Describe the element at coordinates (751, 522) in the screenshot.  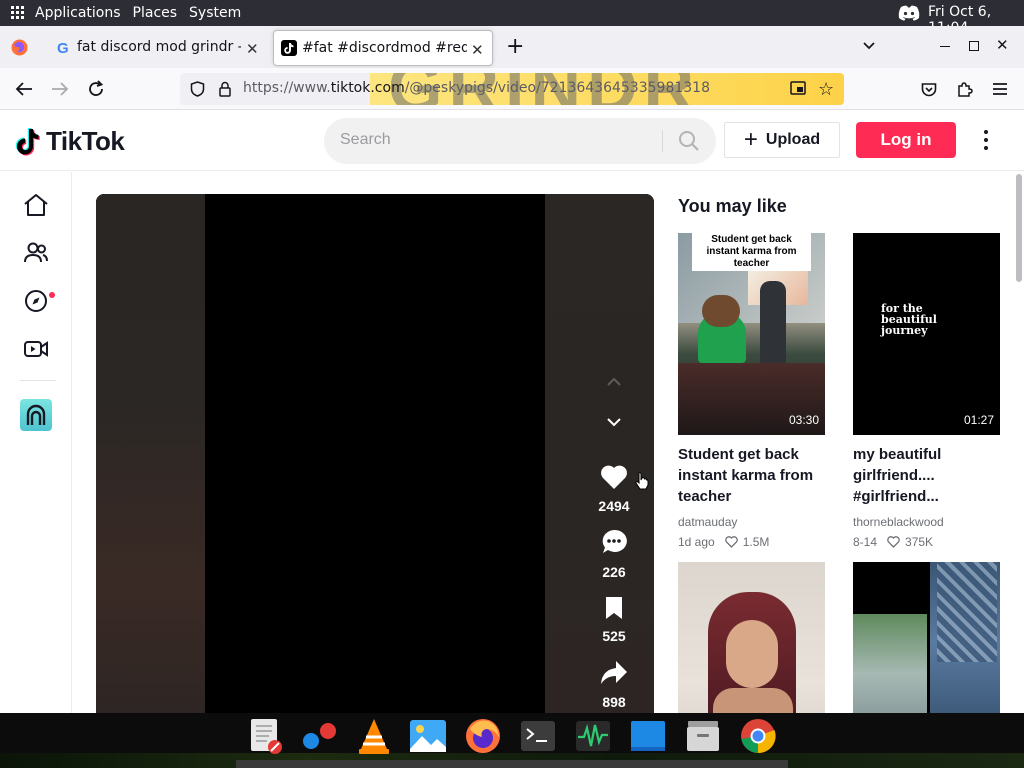
I see `video-author: datmauday` at that location.